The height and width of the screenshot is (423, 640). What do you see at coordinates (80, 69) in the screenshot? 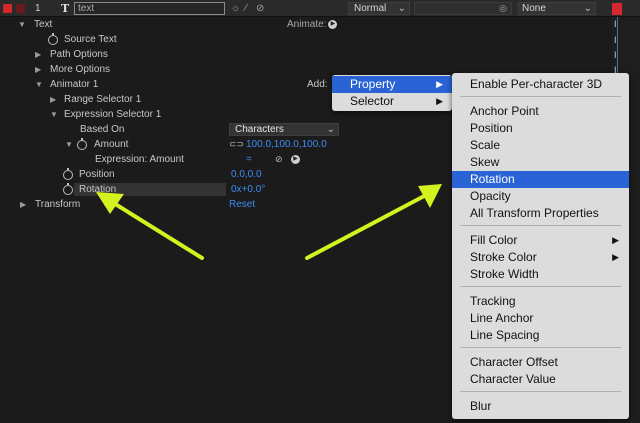
I see `more-options-label: More Options` at bounding box center [80, 69].